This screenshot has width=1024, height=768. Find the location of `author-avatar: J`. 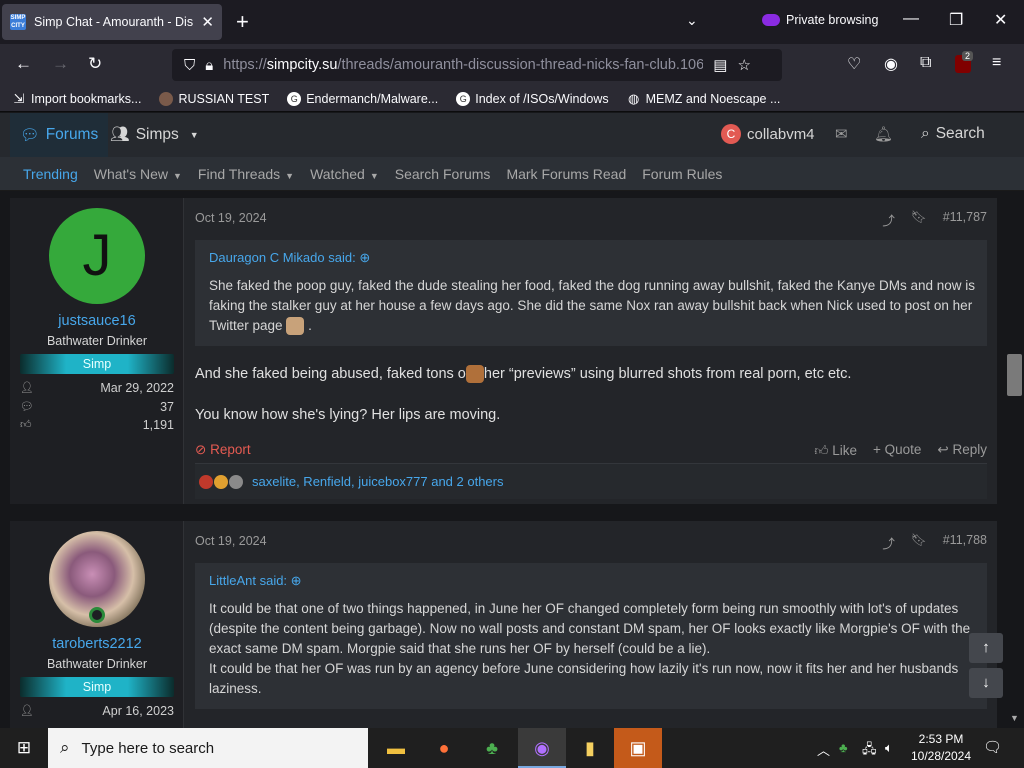

author-avatar: J is located at coordinates (97, 256).